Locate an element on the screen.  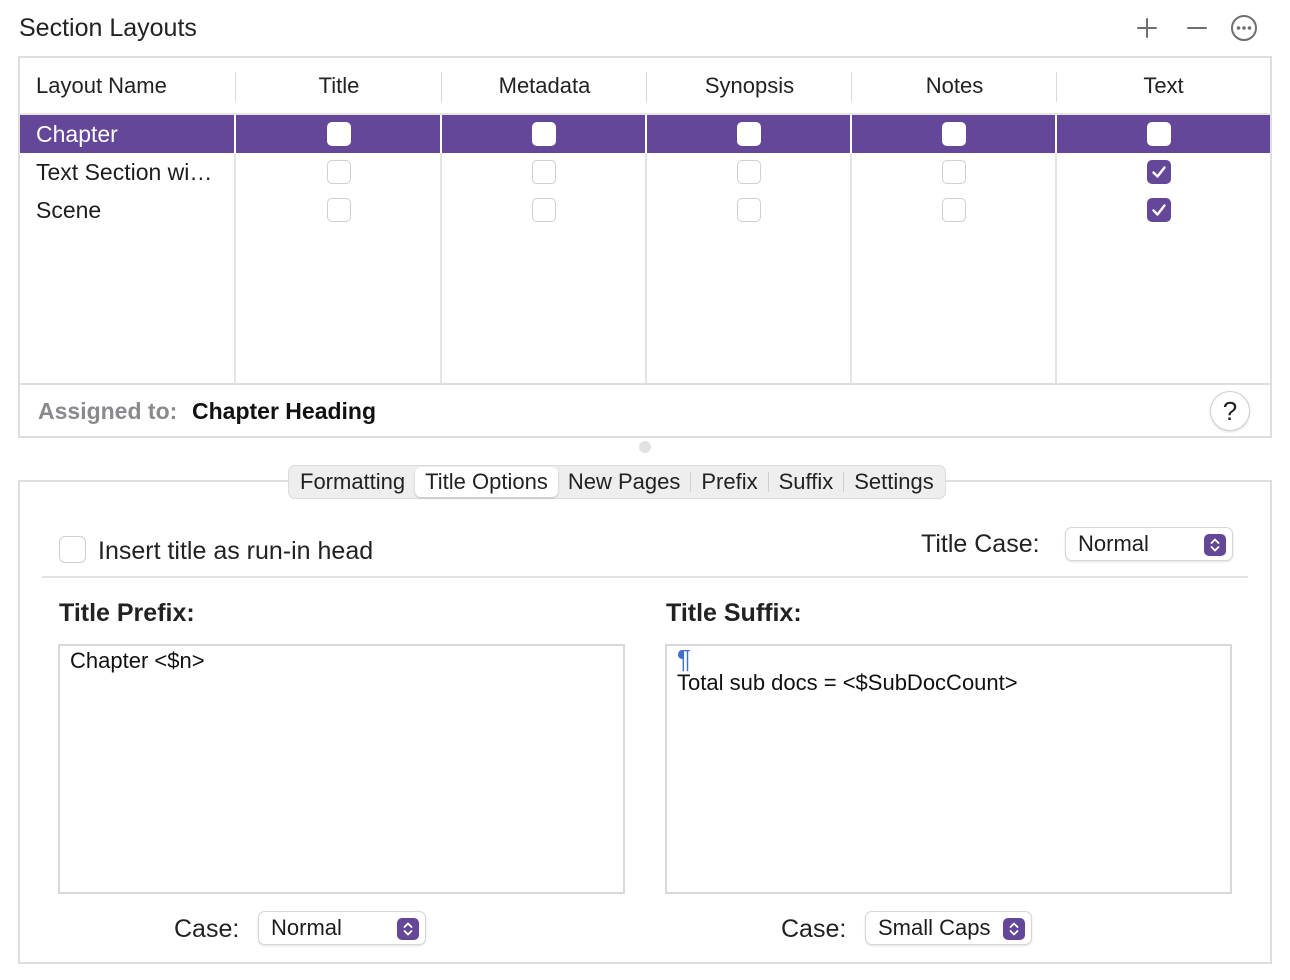
prefix-case-popup: Normal is located at coordinates (342, 928).